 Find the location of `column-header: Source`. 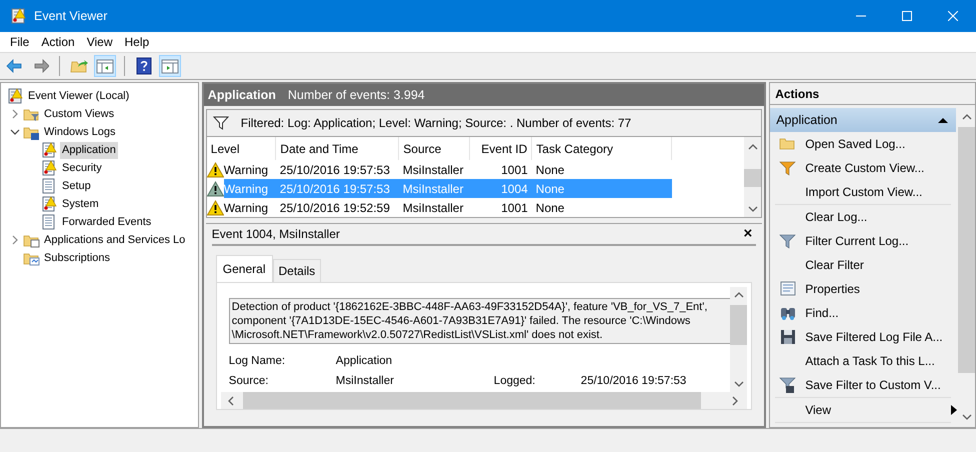

column-header: Source is located at coordinates (434, 148).